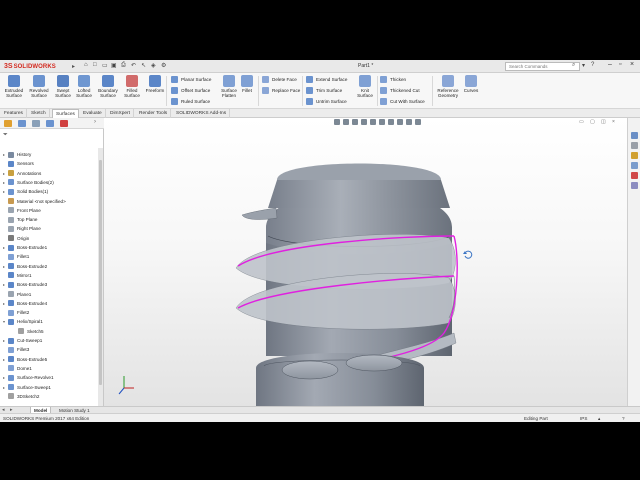  I want to click on tree-item: Origin, so click(49, 238).